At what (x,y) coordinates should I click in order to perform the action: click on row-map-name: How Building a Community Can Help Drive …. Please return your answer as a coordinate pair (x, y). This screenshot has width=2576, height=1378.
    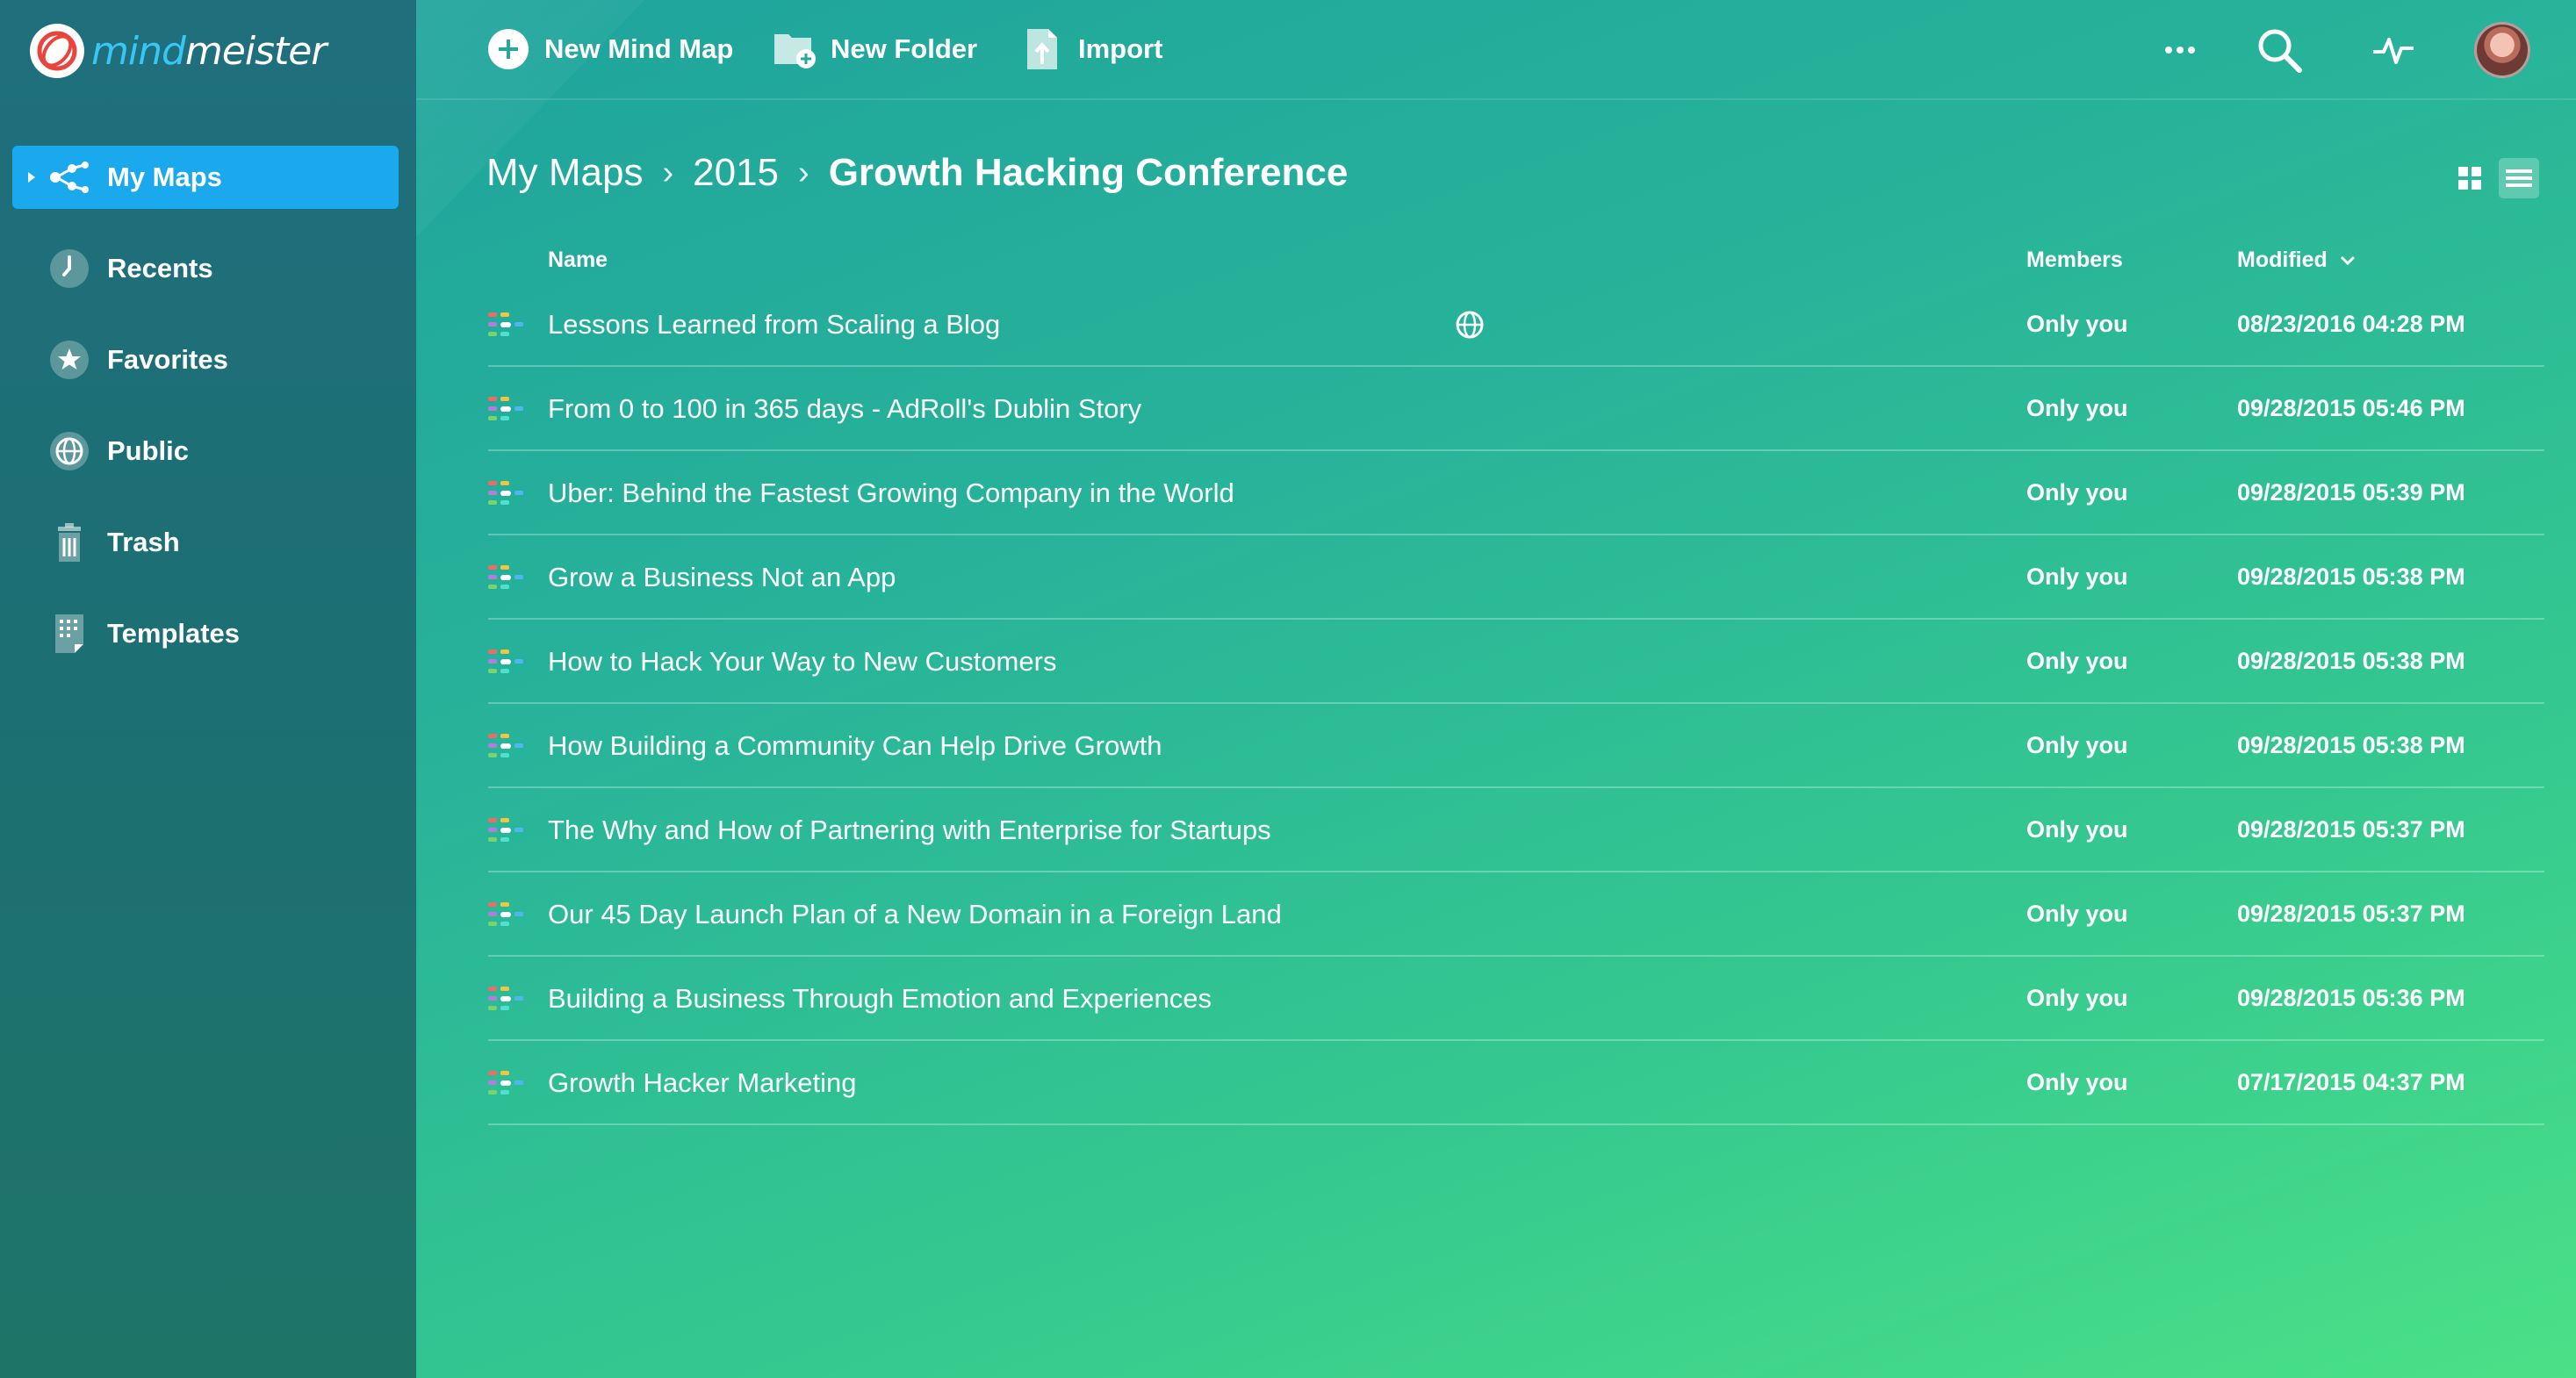
    Looking at the image, I should click on (855, 746).